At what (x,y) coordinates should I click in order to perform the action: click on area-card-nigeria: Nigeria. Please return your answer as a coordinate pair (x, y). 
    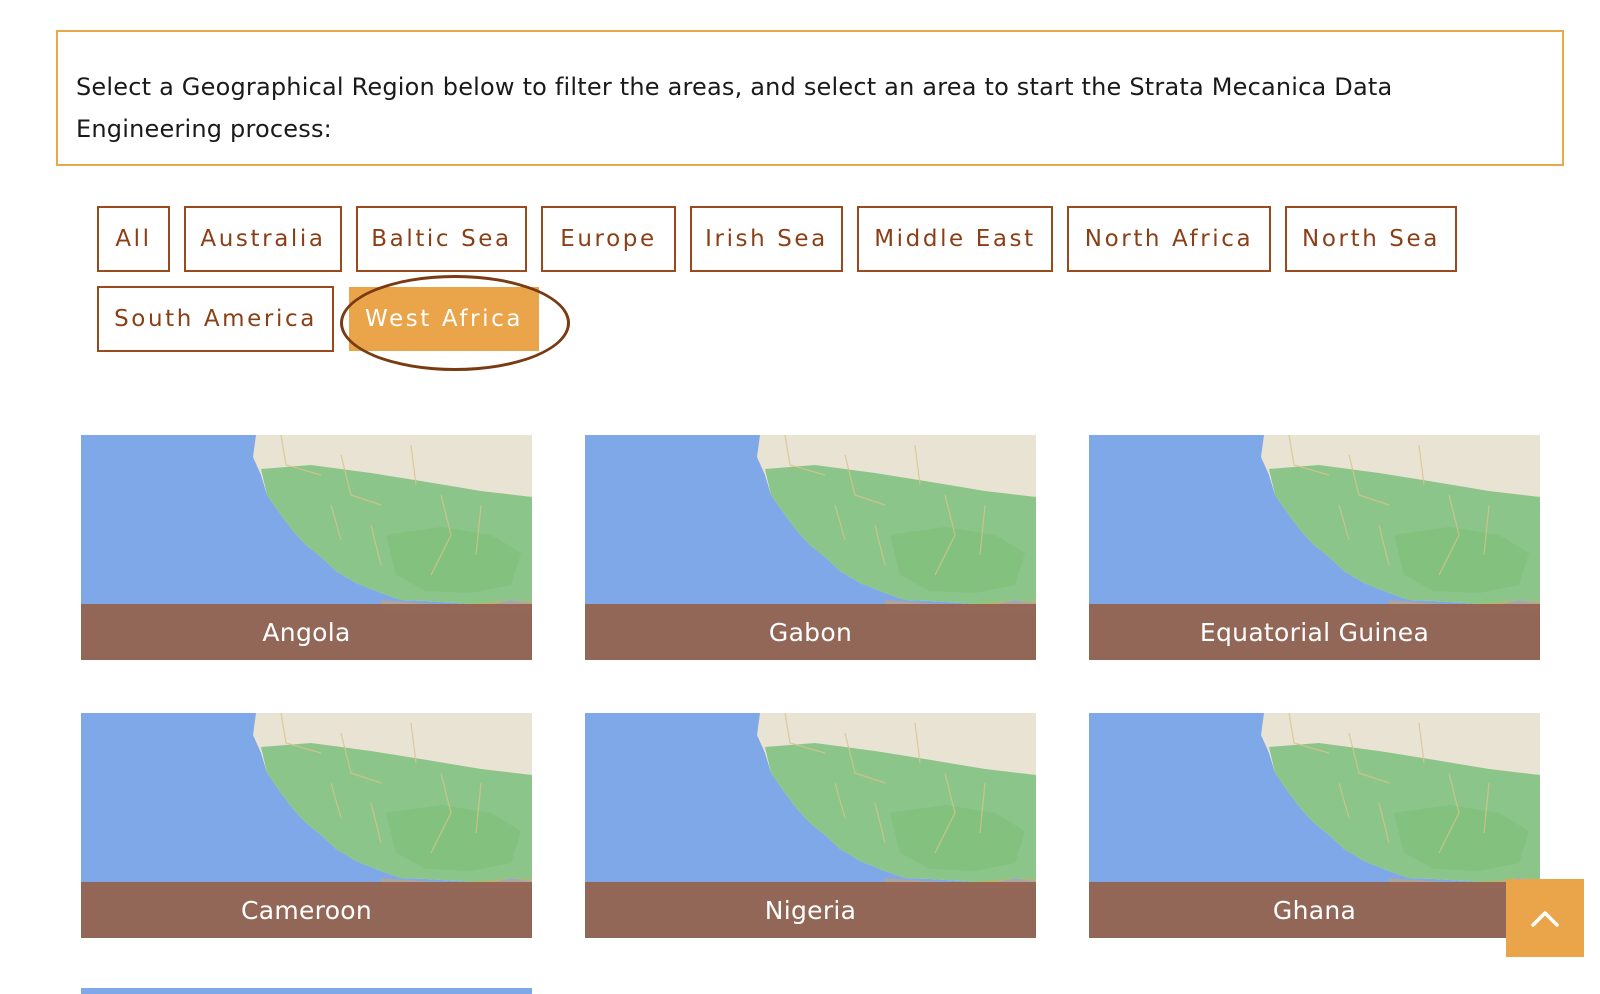
    Looking at the image, I should click on (810, 825).